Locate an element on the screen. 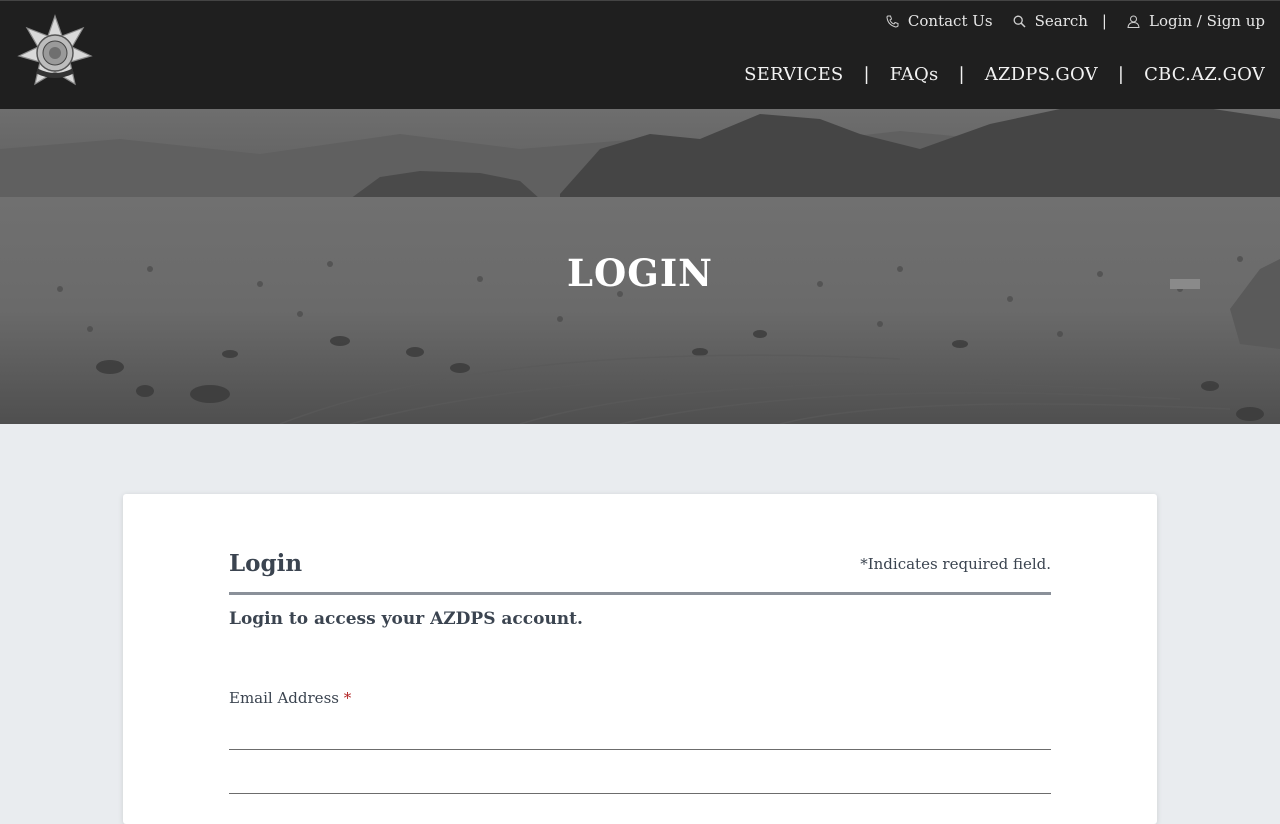  badge-icon is located at coordinates (55, 50).